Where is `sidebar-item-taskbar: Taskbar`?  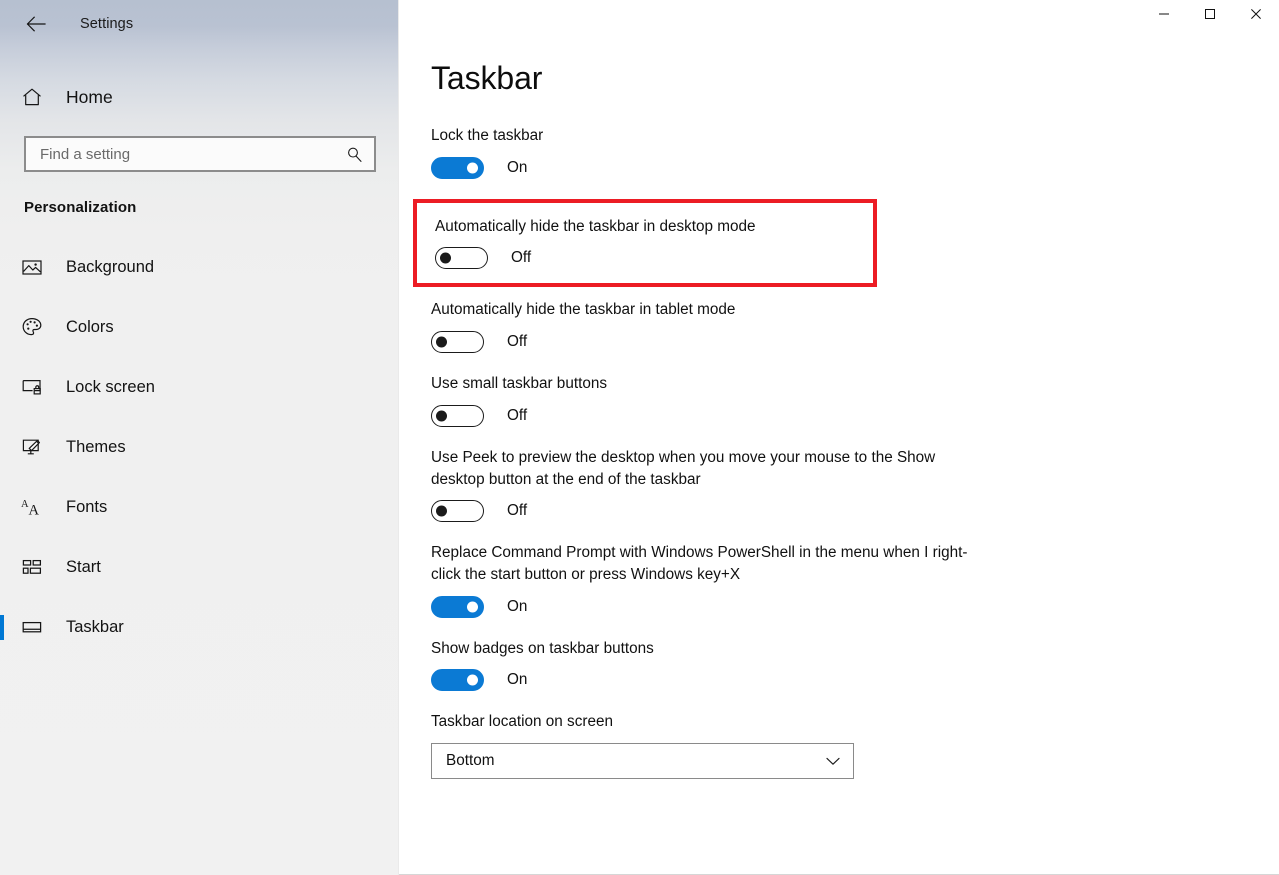 sidebar-item-taskbar: Taskbar is located at coordinates (199, 627).